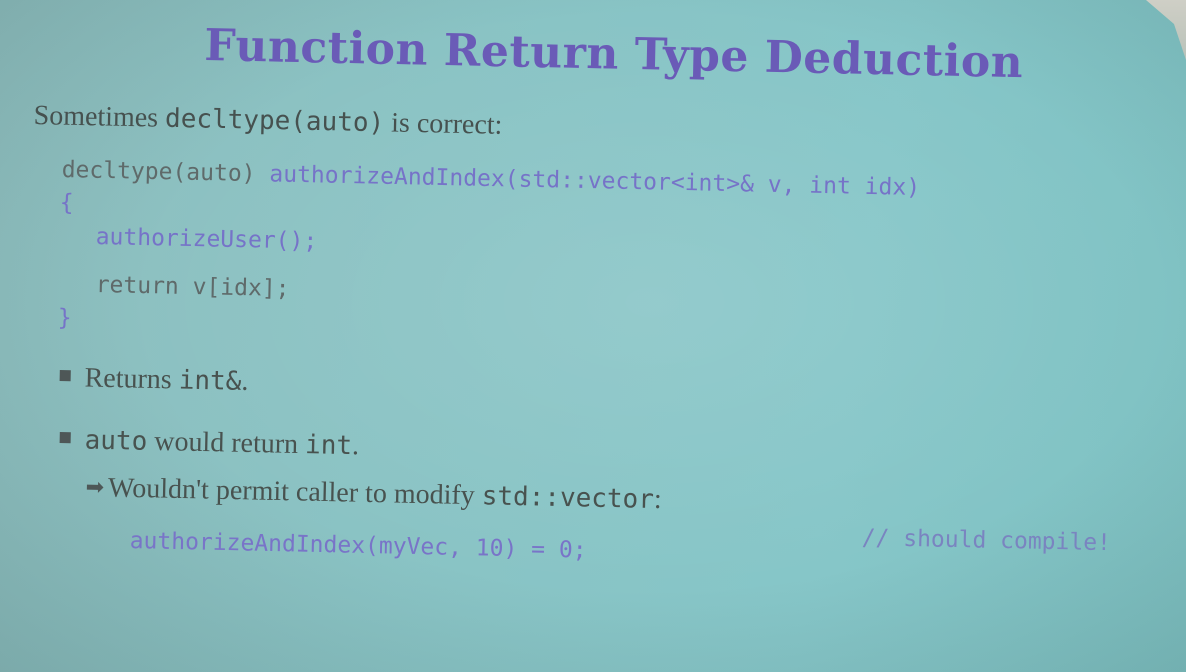  Describe the element at coordinates (295, 492) in the screenshot. I see `sub-bullet-prefix: Wouldn't permit caller to modify` at that location.